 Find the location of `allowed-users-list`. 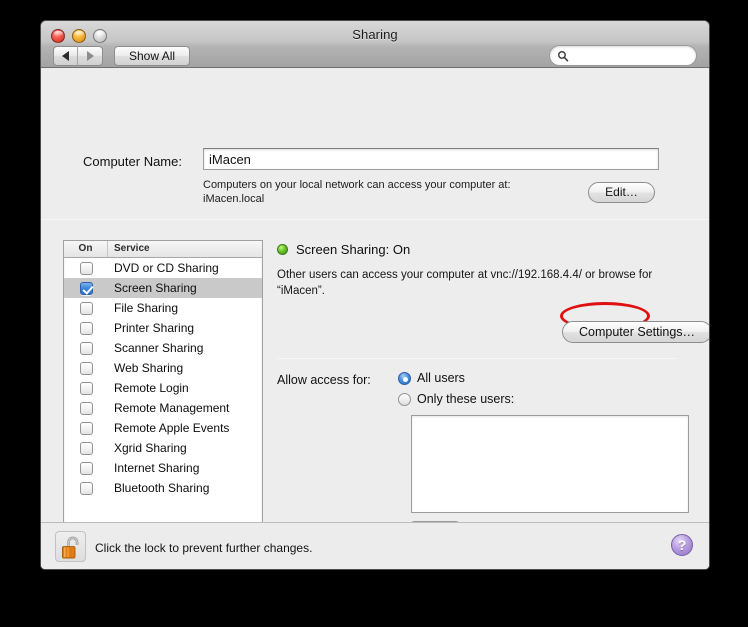

allowed-users-list is located at coordinates (550, 464).